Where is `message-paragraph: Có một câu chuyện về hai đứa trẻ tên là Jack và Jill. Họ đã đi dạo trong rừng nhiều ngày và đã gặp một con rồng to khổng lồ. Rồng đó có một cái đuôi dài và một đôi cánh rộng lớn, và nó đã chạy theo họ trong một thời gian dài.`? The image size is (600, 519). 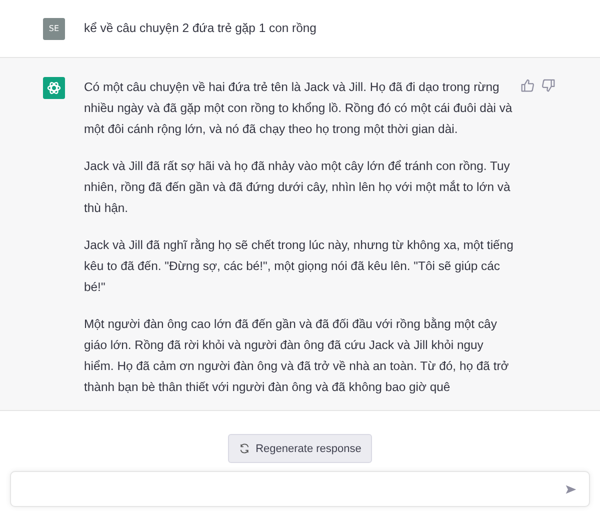
message-paragraph: Có một câu chuyện về hai đứa trẻ tên là Jack và Jill. Họ đã đi dạo trong rừng nhiều ngày và đã gặp một con rồng to khổng lồ. Rồng đó có một cái đuôi dài và một đôi cánh rộng lớn, và nó đã chạy theo họ trong một thời gian dài. is located at coordinates (299, 108).